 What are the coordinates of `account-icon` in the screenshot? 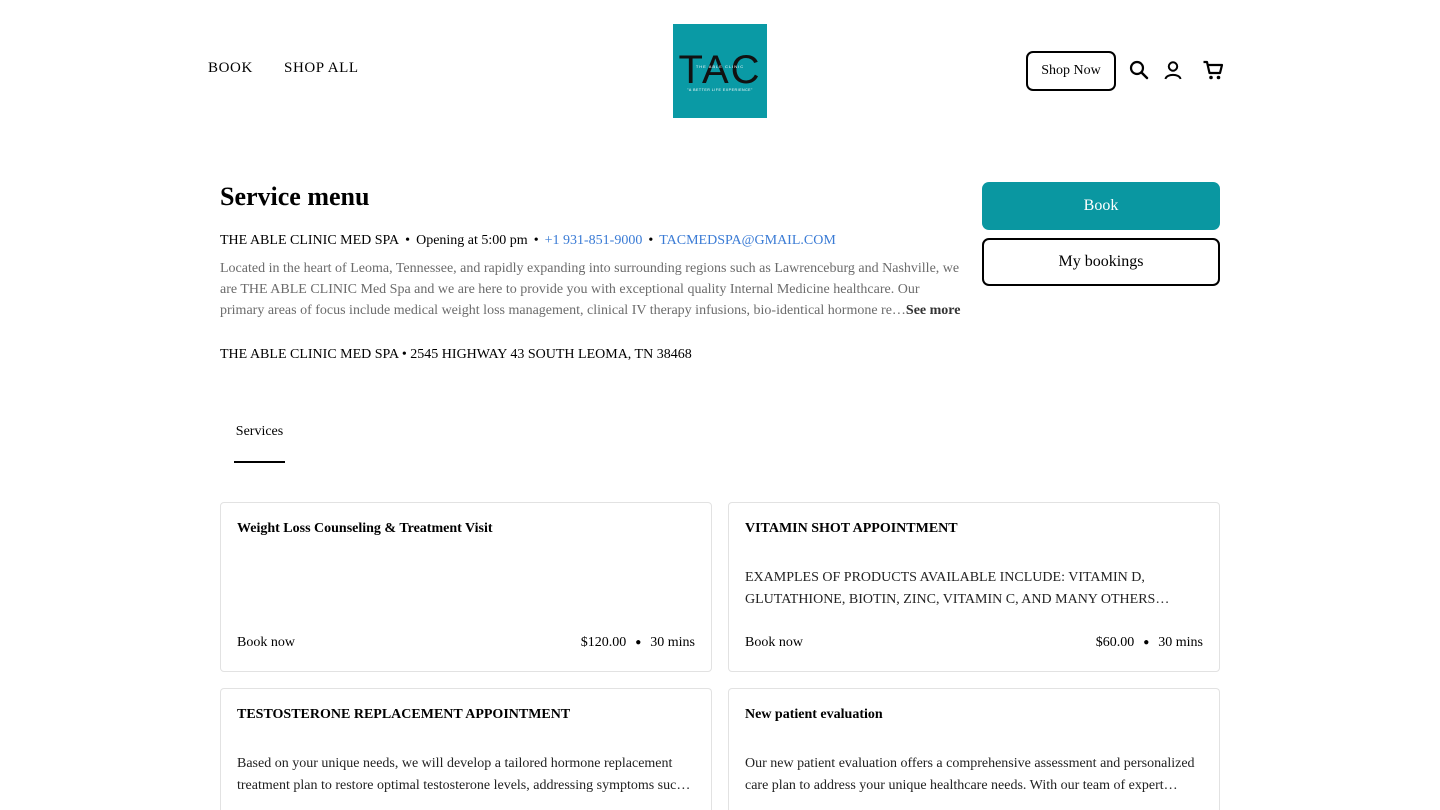 It's located at (1173, 70).